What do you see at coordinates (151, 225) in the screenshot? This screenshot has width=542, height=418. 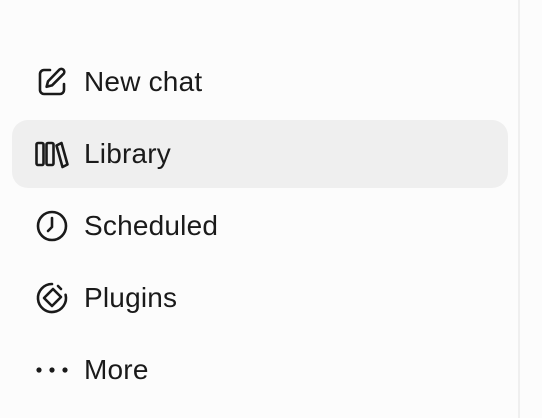 I see `nav-label-scheduled: Scheduled` at bounding box center [151, 225].